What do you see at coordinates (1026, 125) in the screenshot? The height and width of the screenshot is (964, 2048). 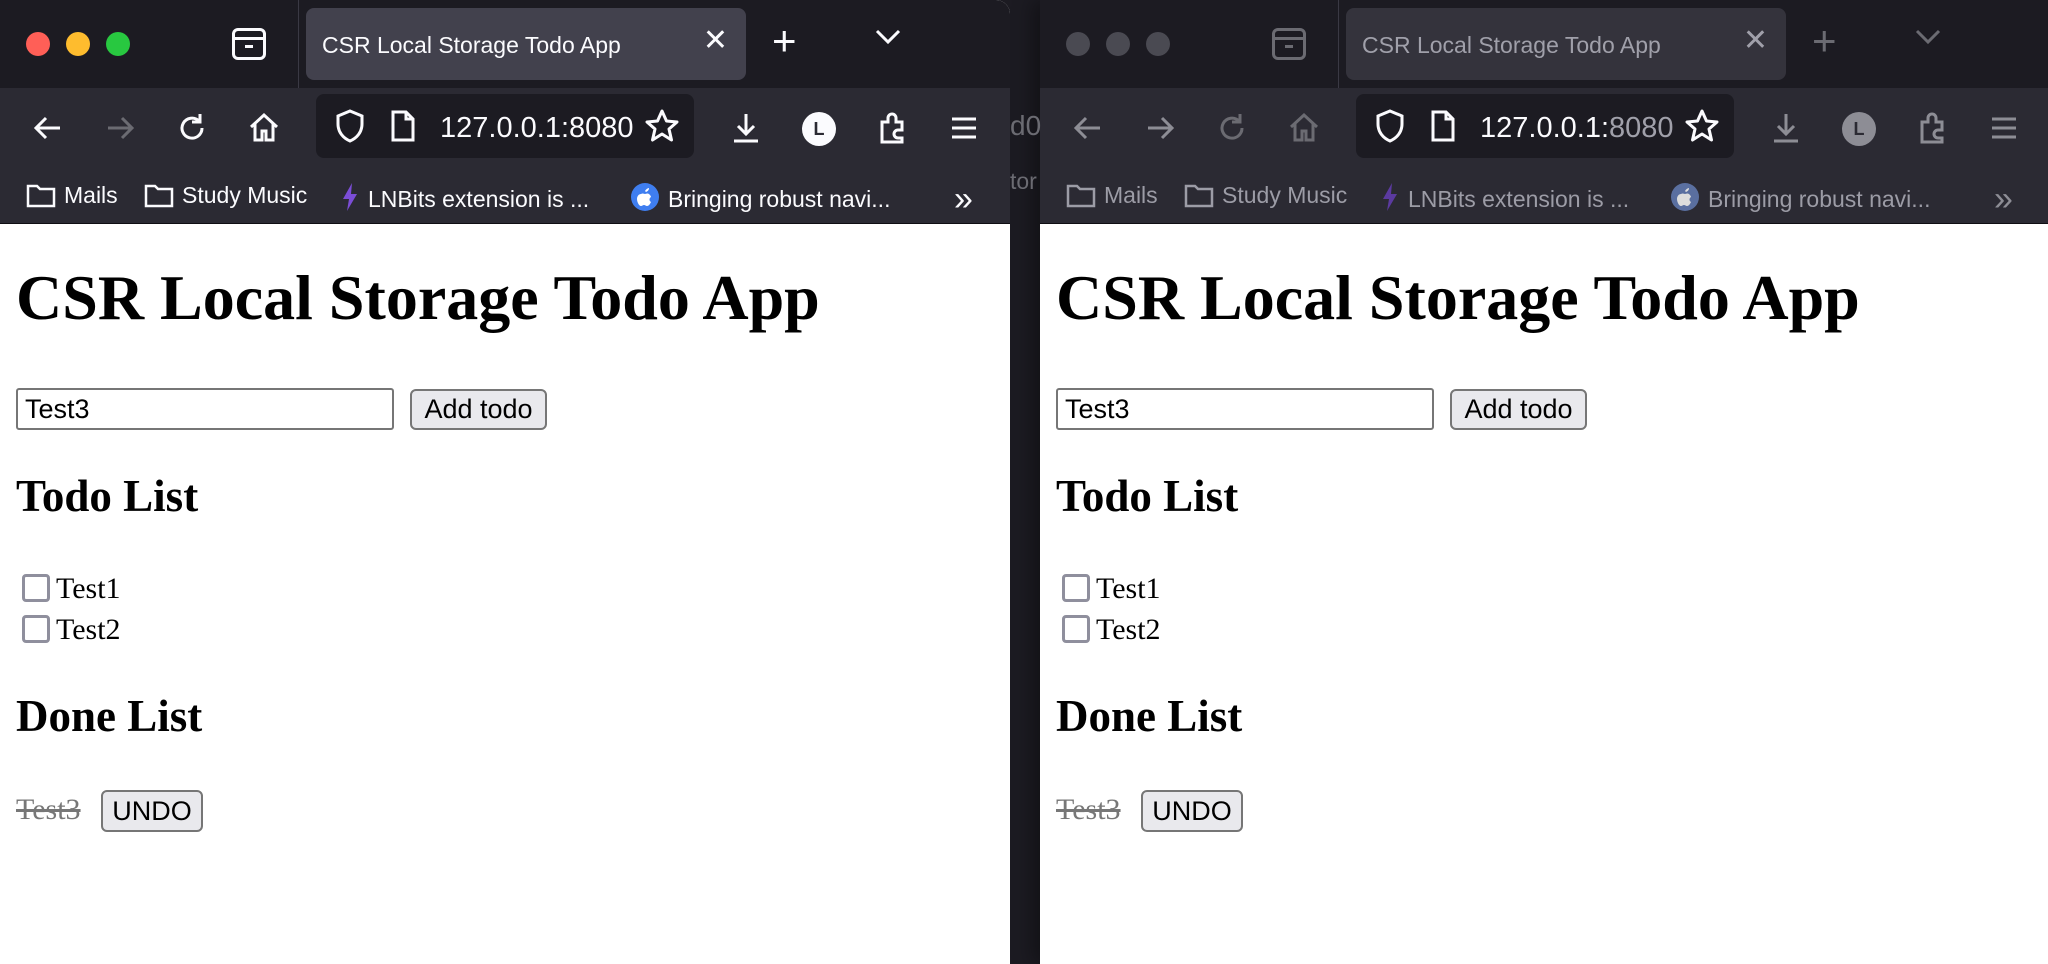 I see `background-window-url-fragment: d0` at bounding box center [1026, 125].